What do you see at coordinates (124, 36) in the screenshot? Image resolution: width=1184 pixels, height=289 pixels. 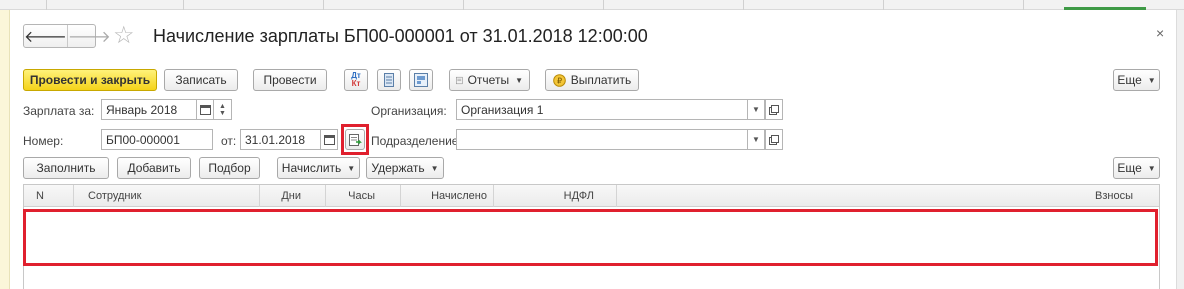 I see `favorite-star-icon: ☆` at bounding box center [124, 36].